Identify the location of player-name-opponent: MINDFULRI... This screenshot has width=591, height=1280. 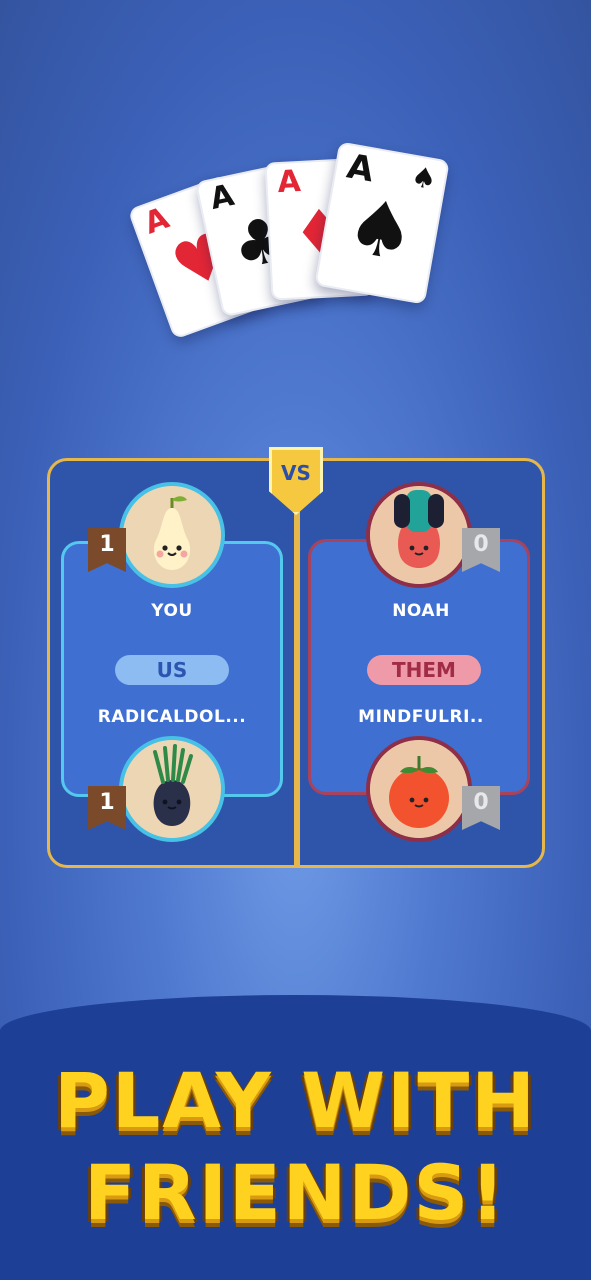
(421, 717).